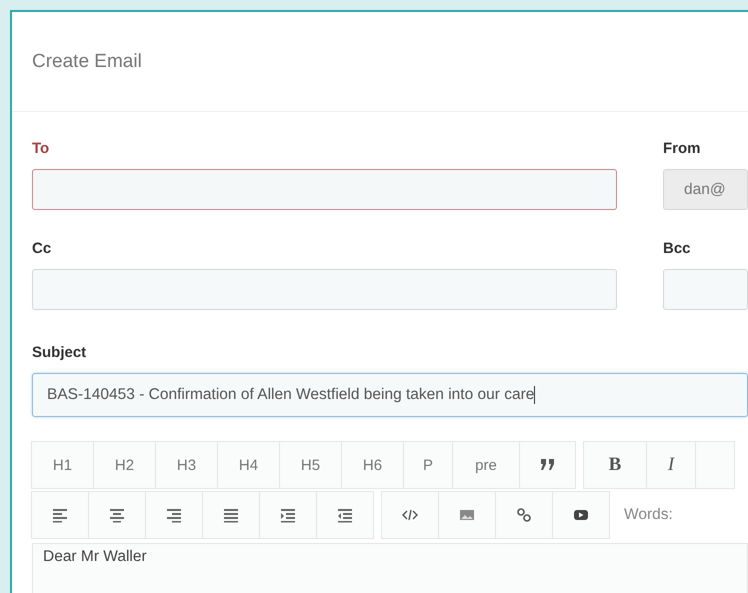  Describe the element at coordinates (410, 515) in the screenshot. I see `code-icon` at that location.